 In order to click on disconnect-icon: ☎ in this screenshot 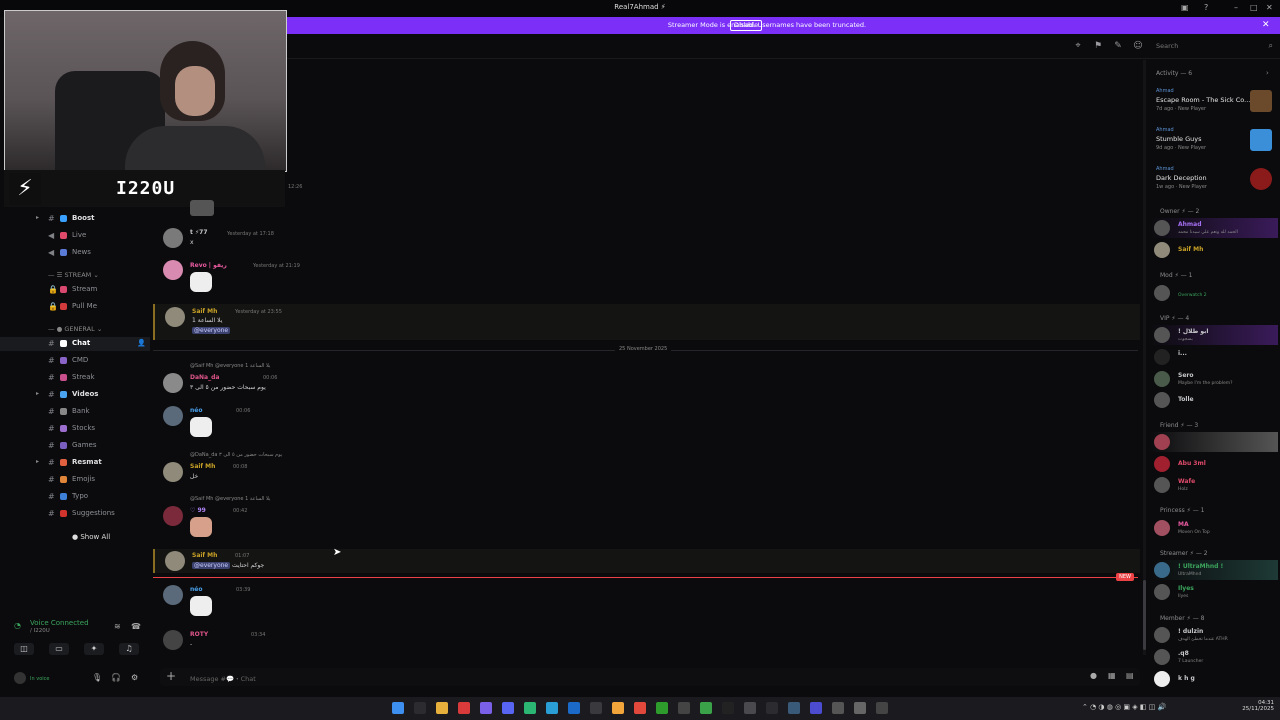, I will do `click(136, 626)`.